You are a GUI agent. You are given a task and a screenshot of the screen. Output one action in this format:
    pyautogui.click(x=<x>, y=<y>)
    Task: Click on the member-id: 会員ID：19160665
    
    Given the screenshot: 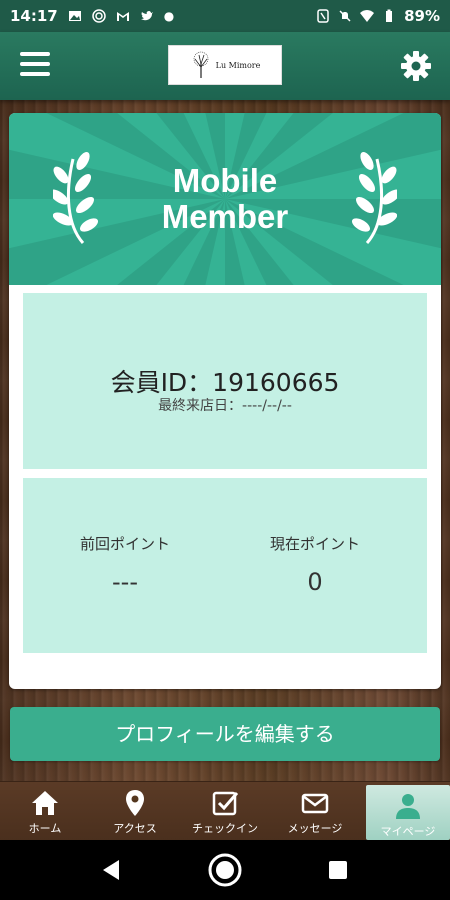 What is the action you would take?
    pyautogui.click(x=225, y=382)
    